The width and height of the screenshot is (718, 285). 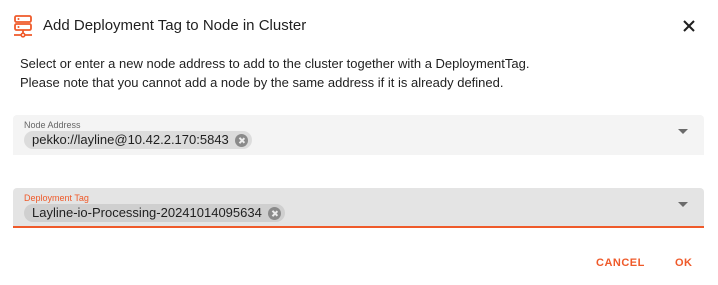 I want to click on ok-button: OK, so click(x=684, y=263).